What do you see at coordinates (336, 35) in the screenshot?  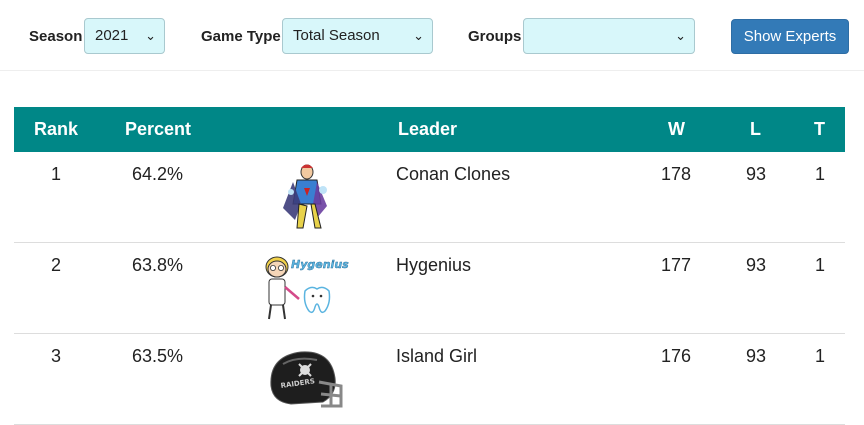 I see `game-type-value: Total Season` at bounding box center [336, 35].